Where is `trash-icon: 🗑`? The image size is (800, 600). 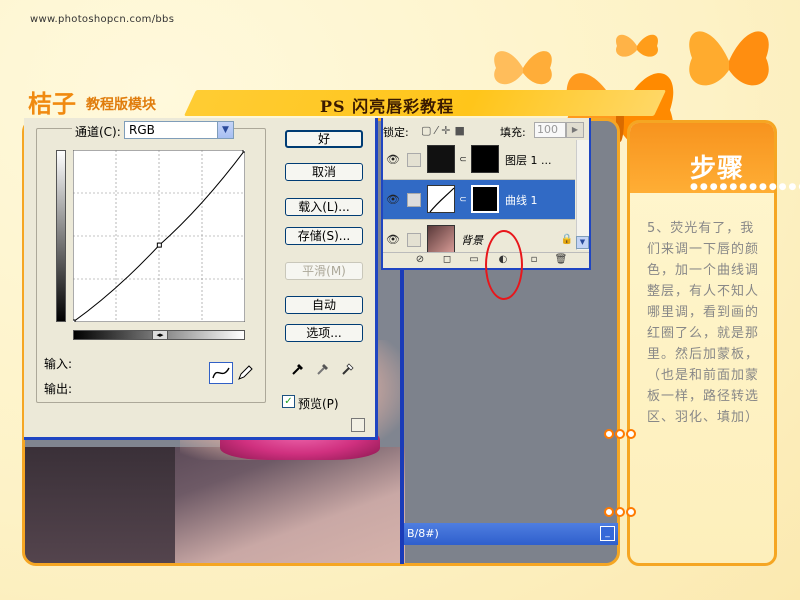
trash-icon: 🗑 is located at coordinates (561, 260).